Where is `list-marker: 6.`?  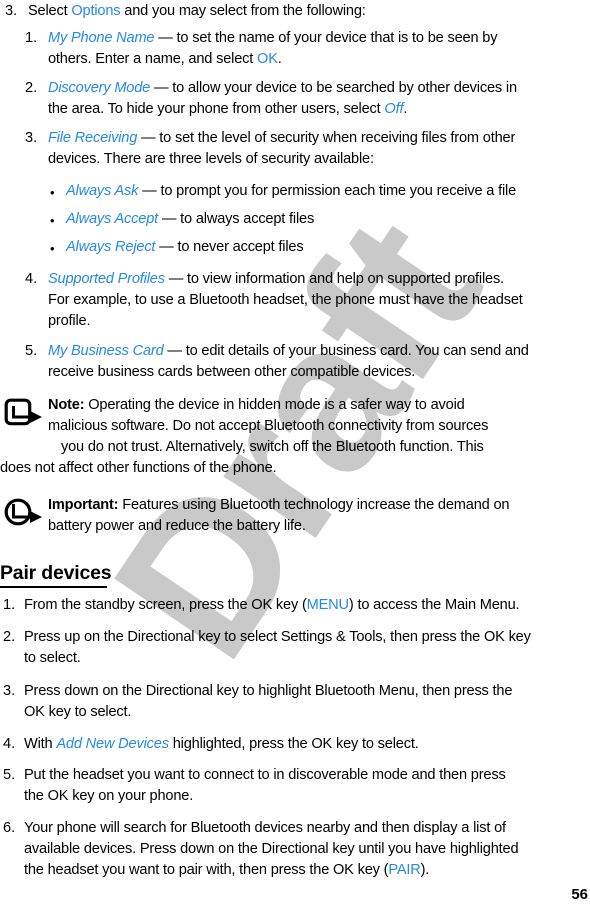 list-marker: 6. is located at coordinates (9, 828).